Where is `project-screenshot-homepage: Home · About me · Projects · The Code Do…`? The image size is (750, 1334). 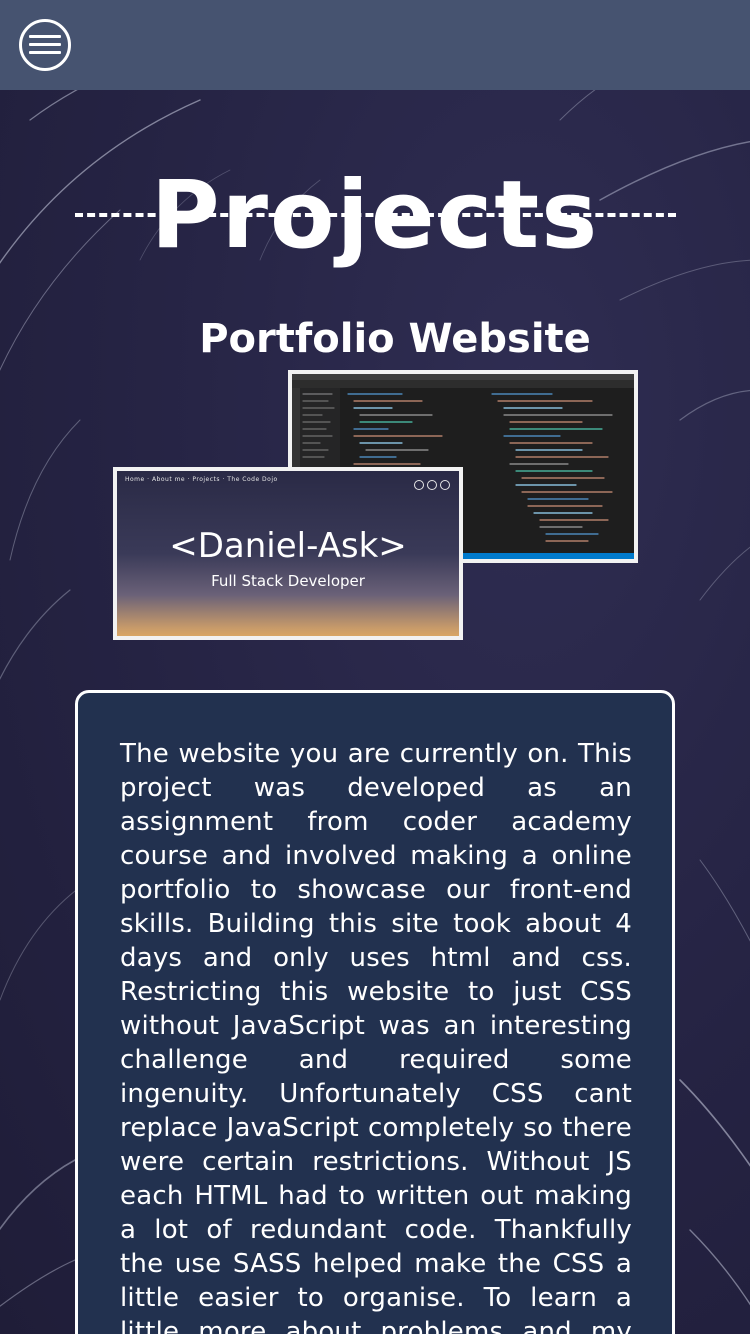
project-screenshot-homepage: Home · About me · Projects · The Code Do… is located at coordinates (288, 553).